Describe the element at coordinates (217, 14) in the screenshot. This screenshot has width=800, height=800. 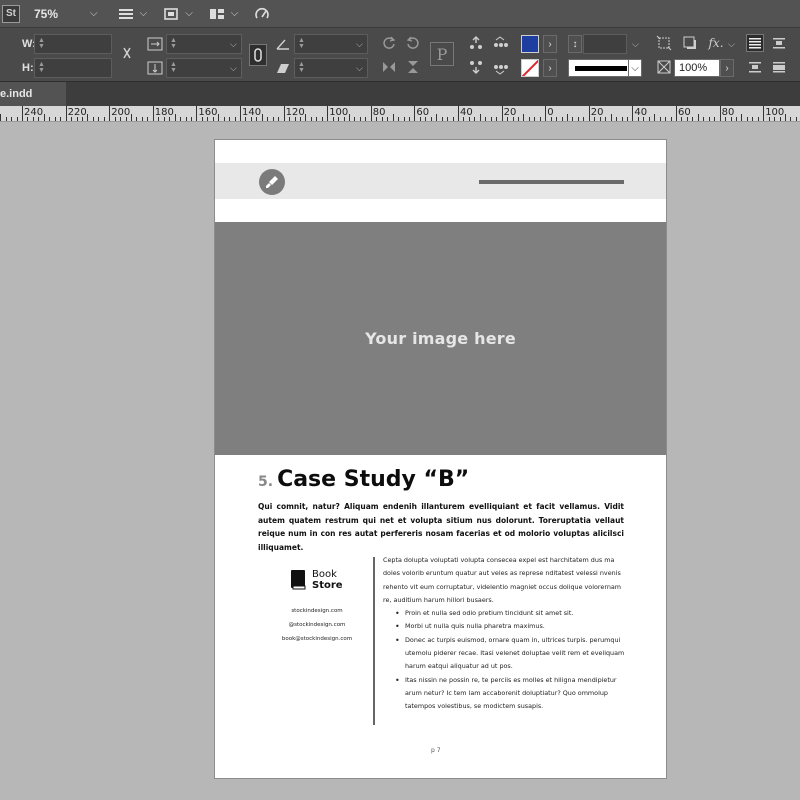
I see `arrange-documents-icon` at that location.